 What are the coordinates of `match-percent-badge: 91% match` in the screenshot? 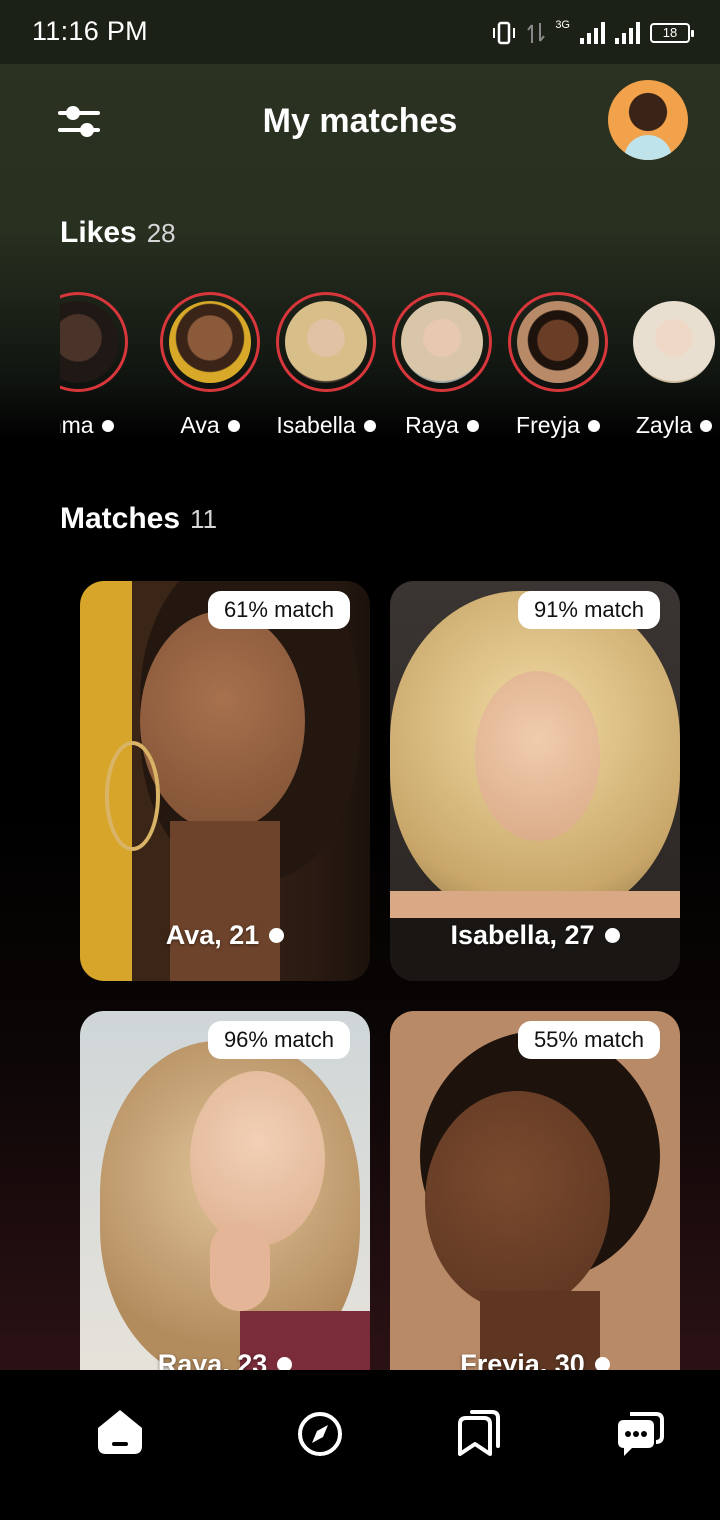 It's located at (588, 610).